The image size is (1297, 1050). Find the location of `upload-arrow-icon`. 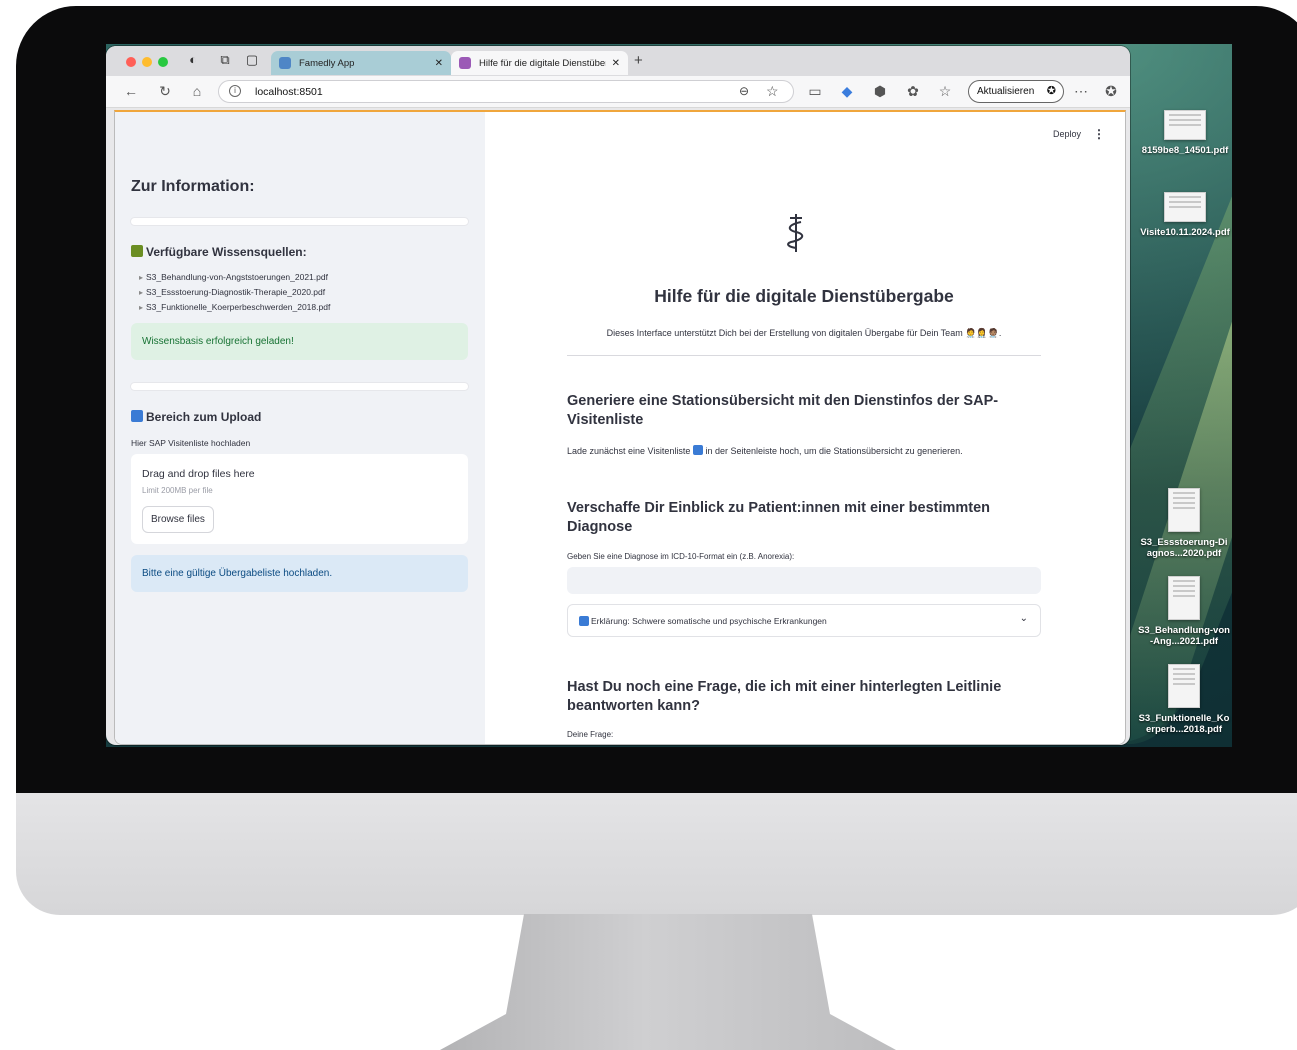

upload-arrow-icon is located at coordinates (697, 450).